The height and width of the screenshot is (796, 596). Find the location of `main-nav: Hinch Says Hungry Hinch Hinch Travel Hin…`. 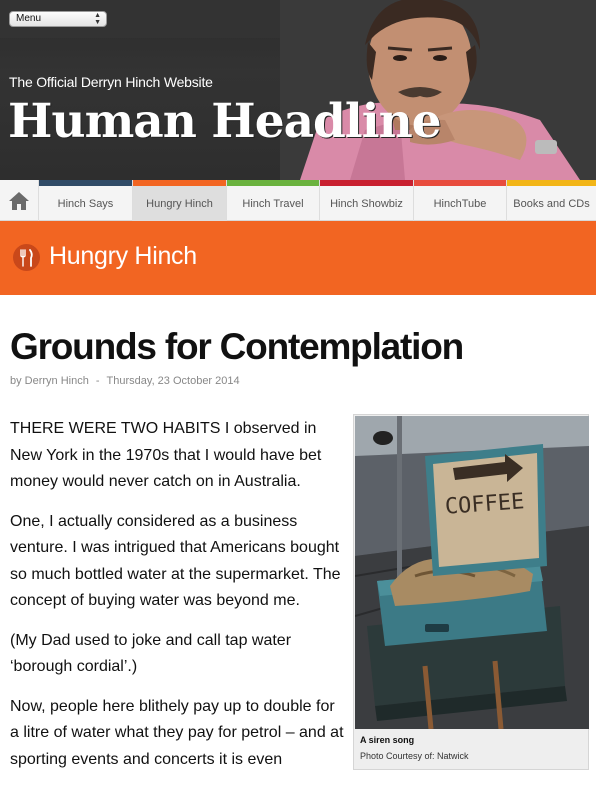

main-nav: Hinch Says Hungry Hinch Hinch Travel Hin… is located at coordinates (298, 200).